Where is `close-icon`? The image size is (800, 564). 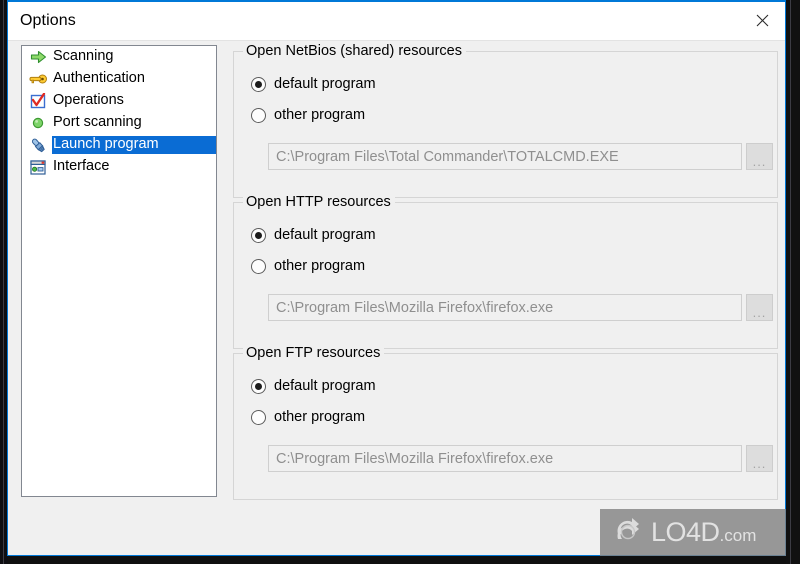
close-icon is located at coordinates (762, 20).